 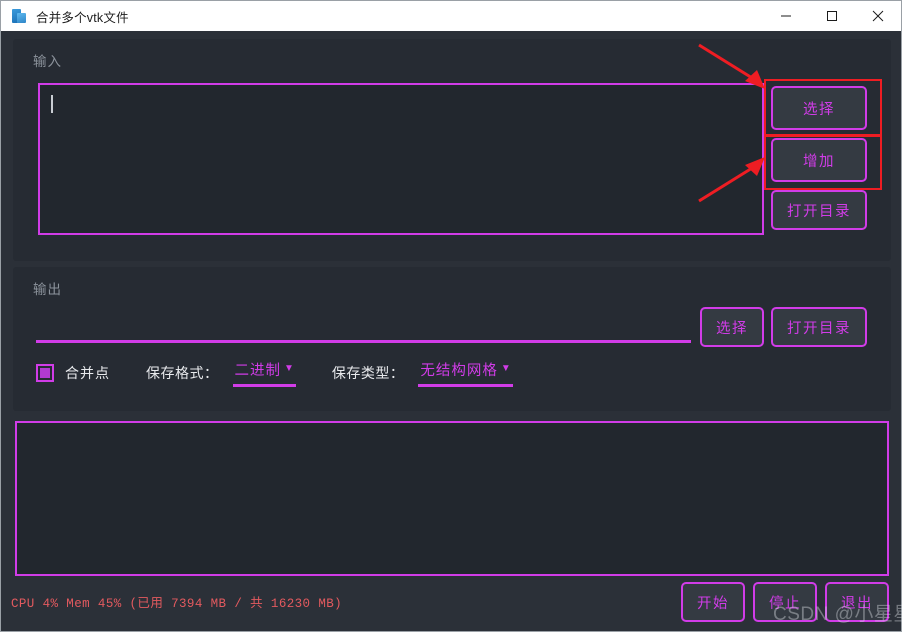 I want to click on save-type-label: 保存类型：, so click(x=368, y=373).